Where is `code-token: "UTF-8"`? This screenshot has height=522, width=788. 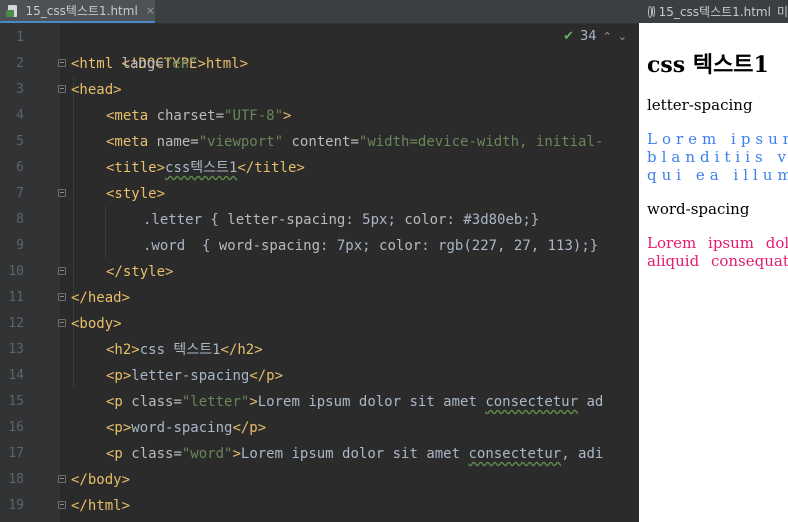 code-token: "UTF-8" is located at coordinates (254, 116).